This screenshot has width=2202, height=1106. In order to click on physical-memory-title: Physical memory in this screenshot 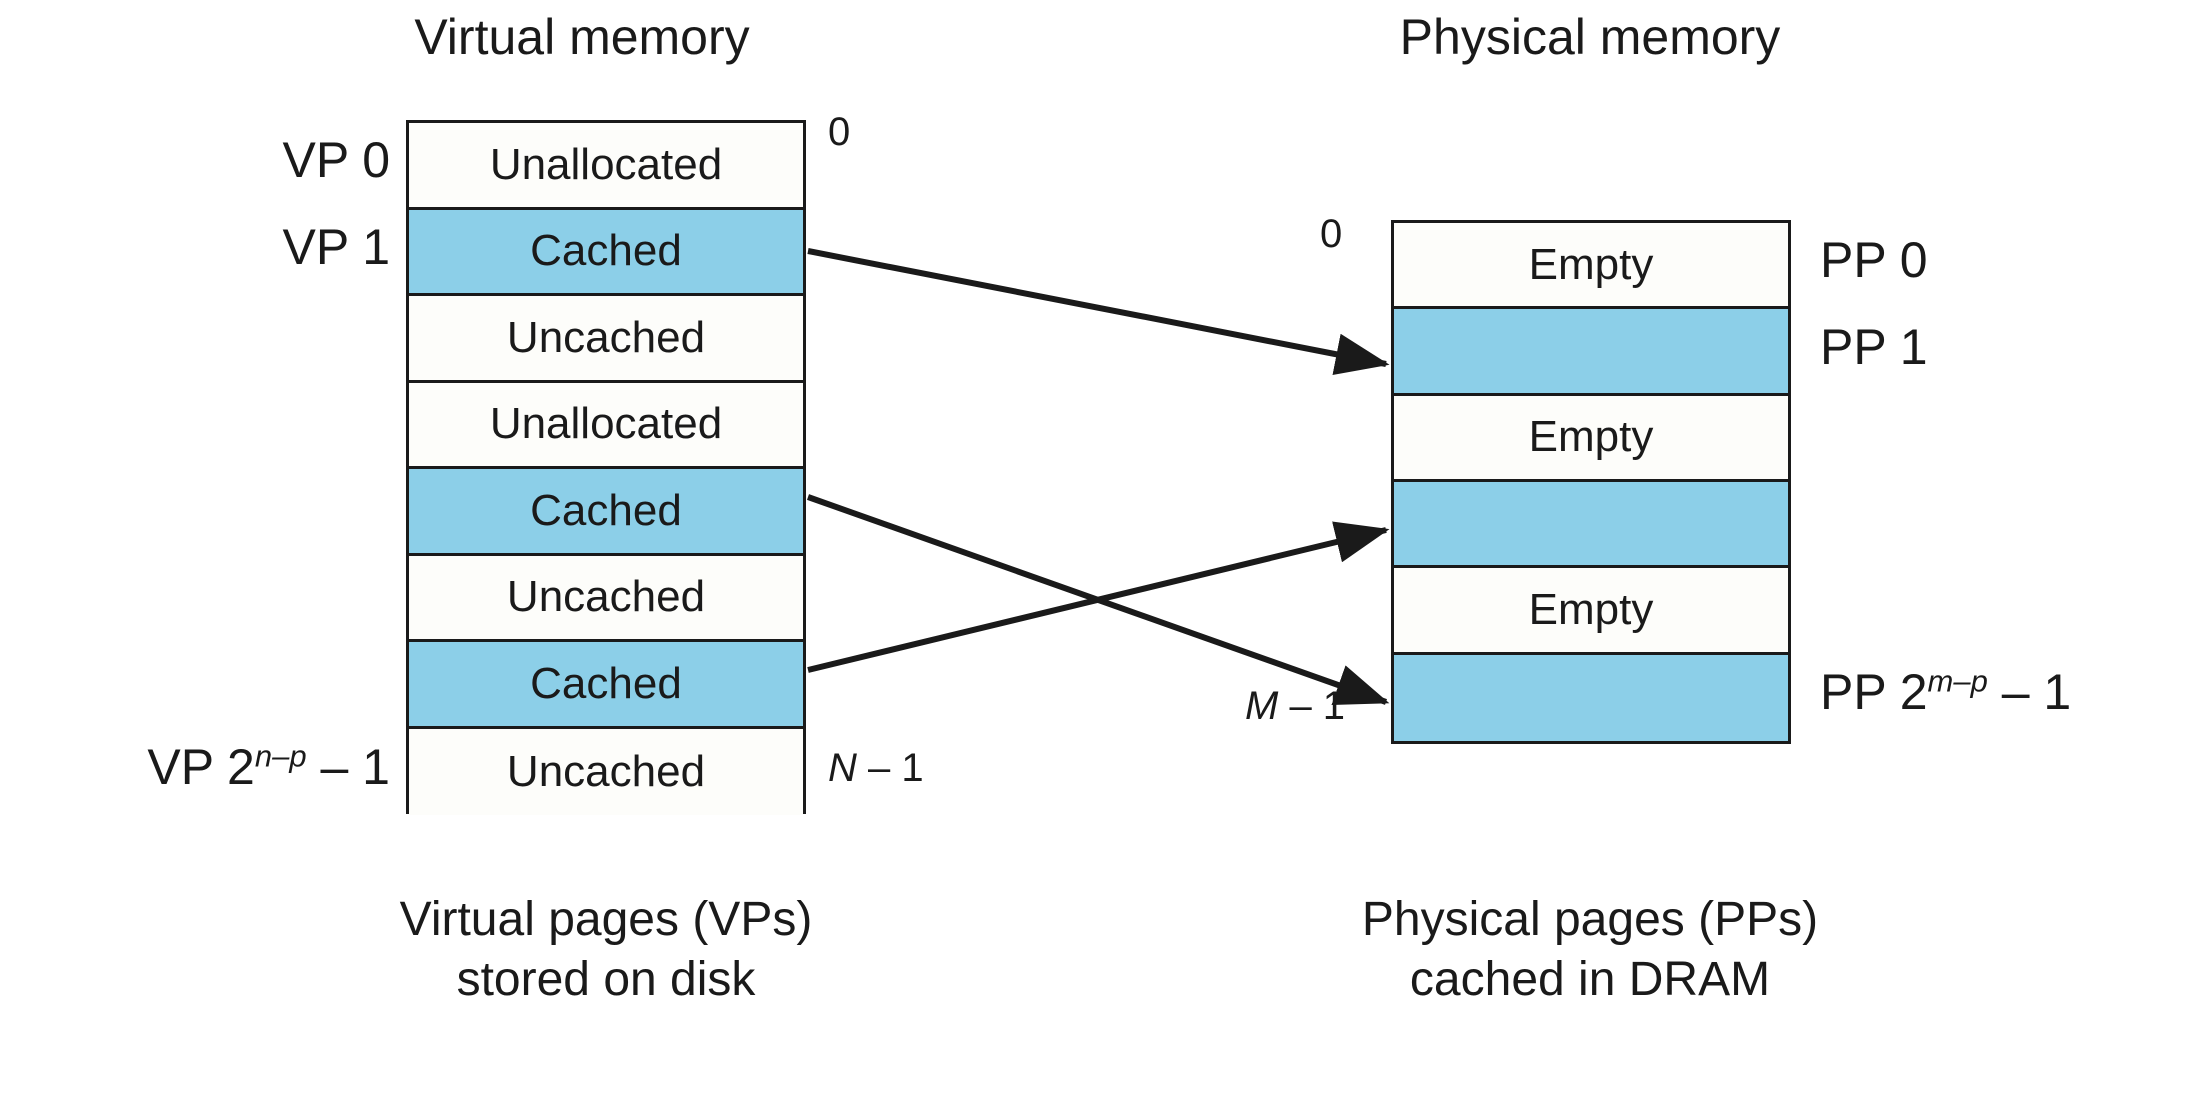, I will do `click(1590, 37)`.